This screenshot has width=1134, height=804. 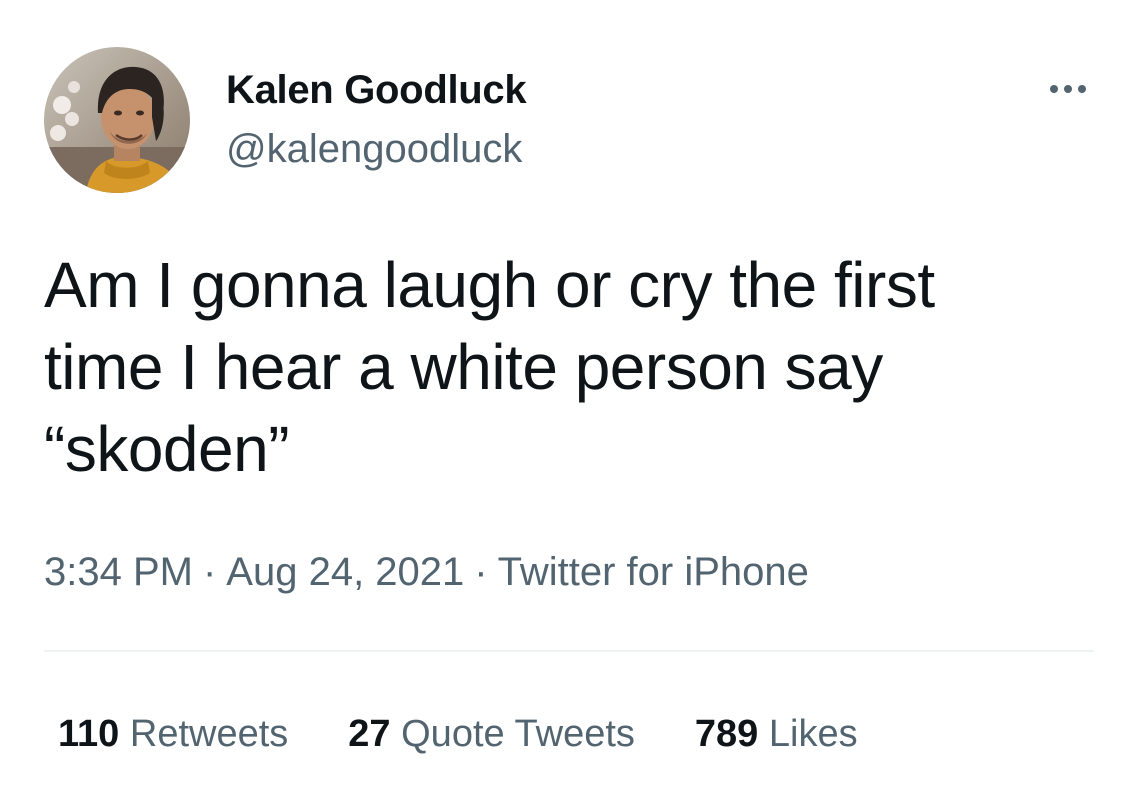 I want to click on avatar-photo, so click(x=117, y=120).